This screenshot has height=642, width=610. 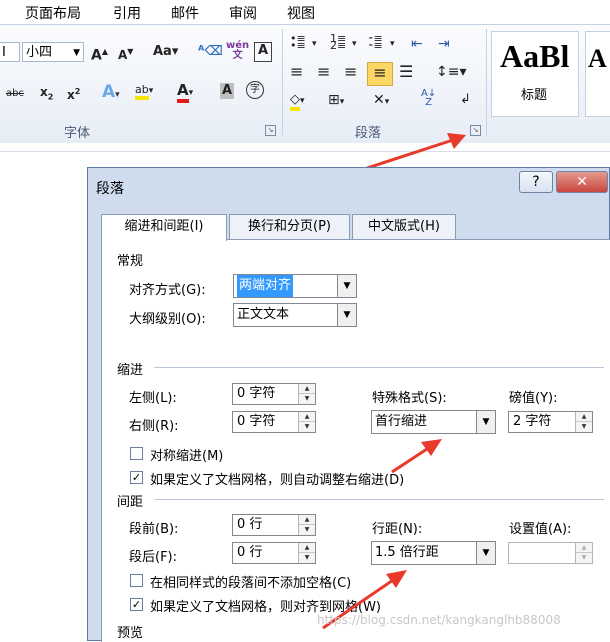 I want to click on arrow-to-special-format, so click(x=411, y=459).